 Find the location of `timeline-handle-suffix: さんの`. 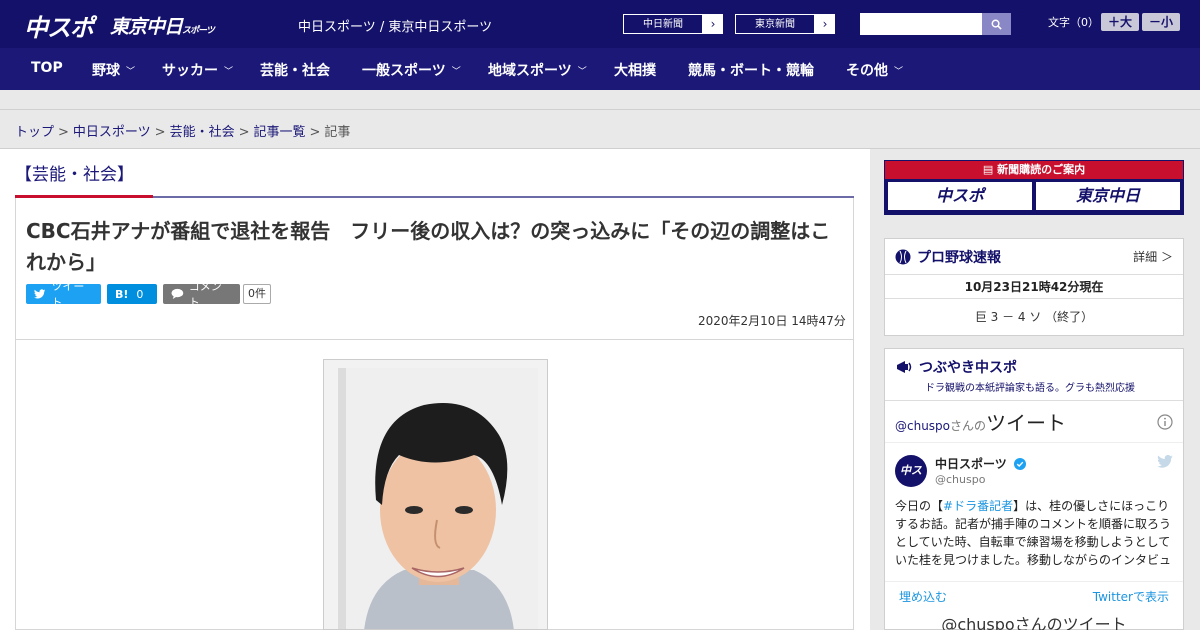

timeline-handle-suffix: さんの is located at coordinates (968, 426).